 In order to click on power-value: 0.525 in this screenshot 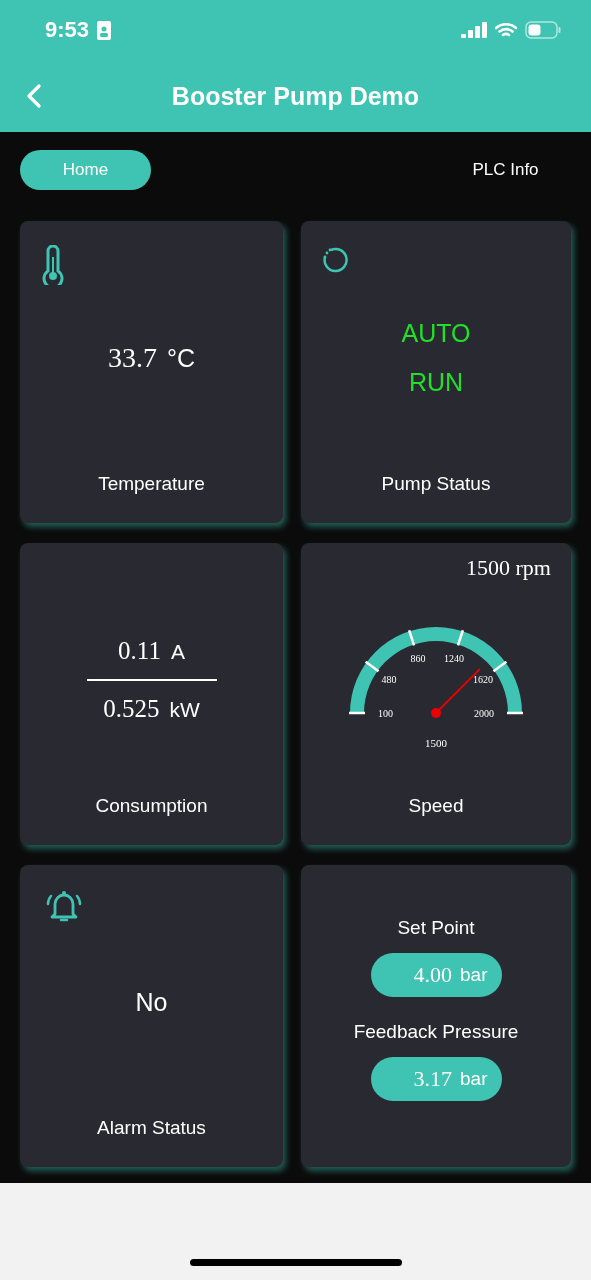, I will do `click(131, 709)`.